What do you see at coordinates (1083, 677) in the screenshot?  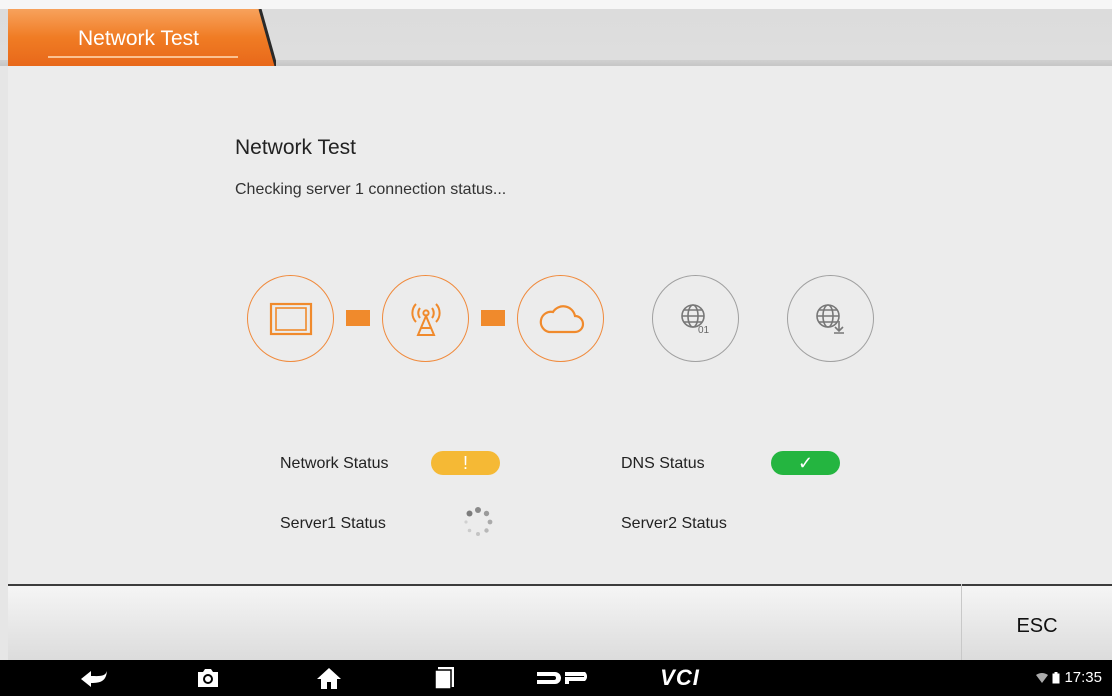 I see `clock-time: 17:35` at bounding box center [1083, 677].